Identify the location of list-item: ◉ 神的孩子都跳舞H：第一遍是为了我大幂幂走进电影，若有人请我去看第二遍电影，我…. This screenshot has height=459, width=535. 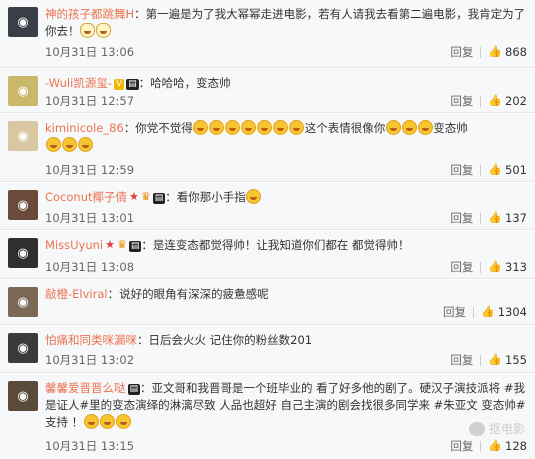
(267, 34).